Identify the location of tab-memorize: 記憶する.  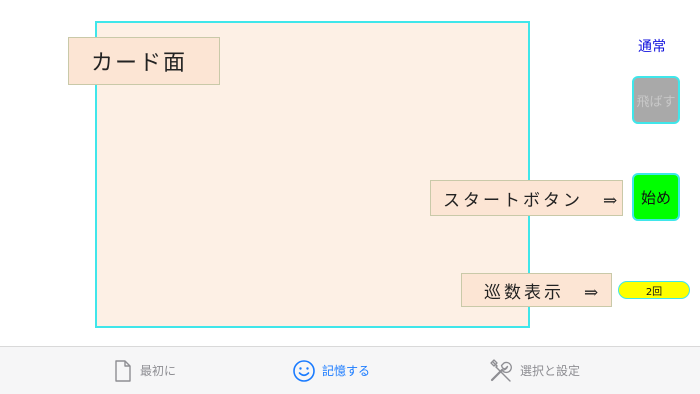
(331, 370).